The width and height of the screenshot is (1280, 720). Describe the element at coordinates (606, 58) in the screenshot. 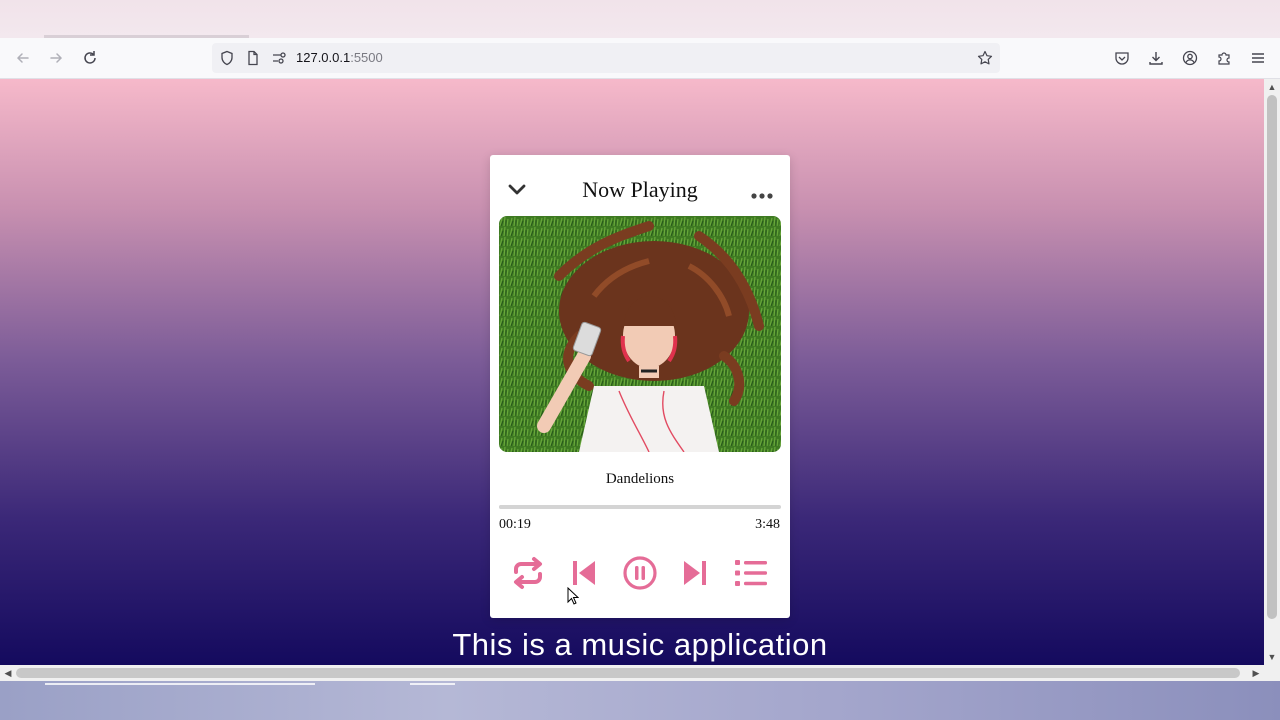

I see `address-bar: 127.0.0.1:5500` at that location.